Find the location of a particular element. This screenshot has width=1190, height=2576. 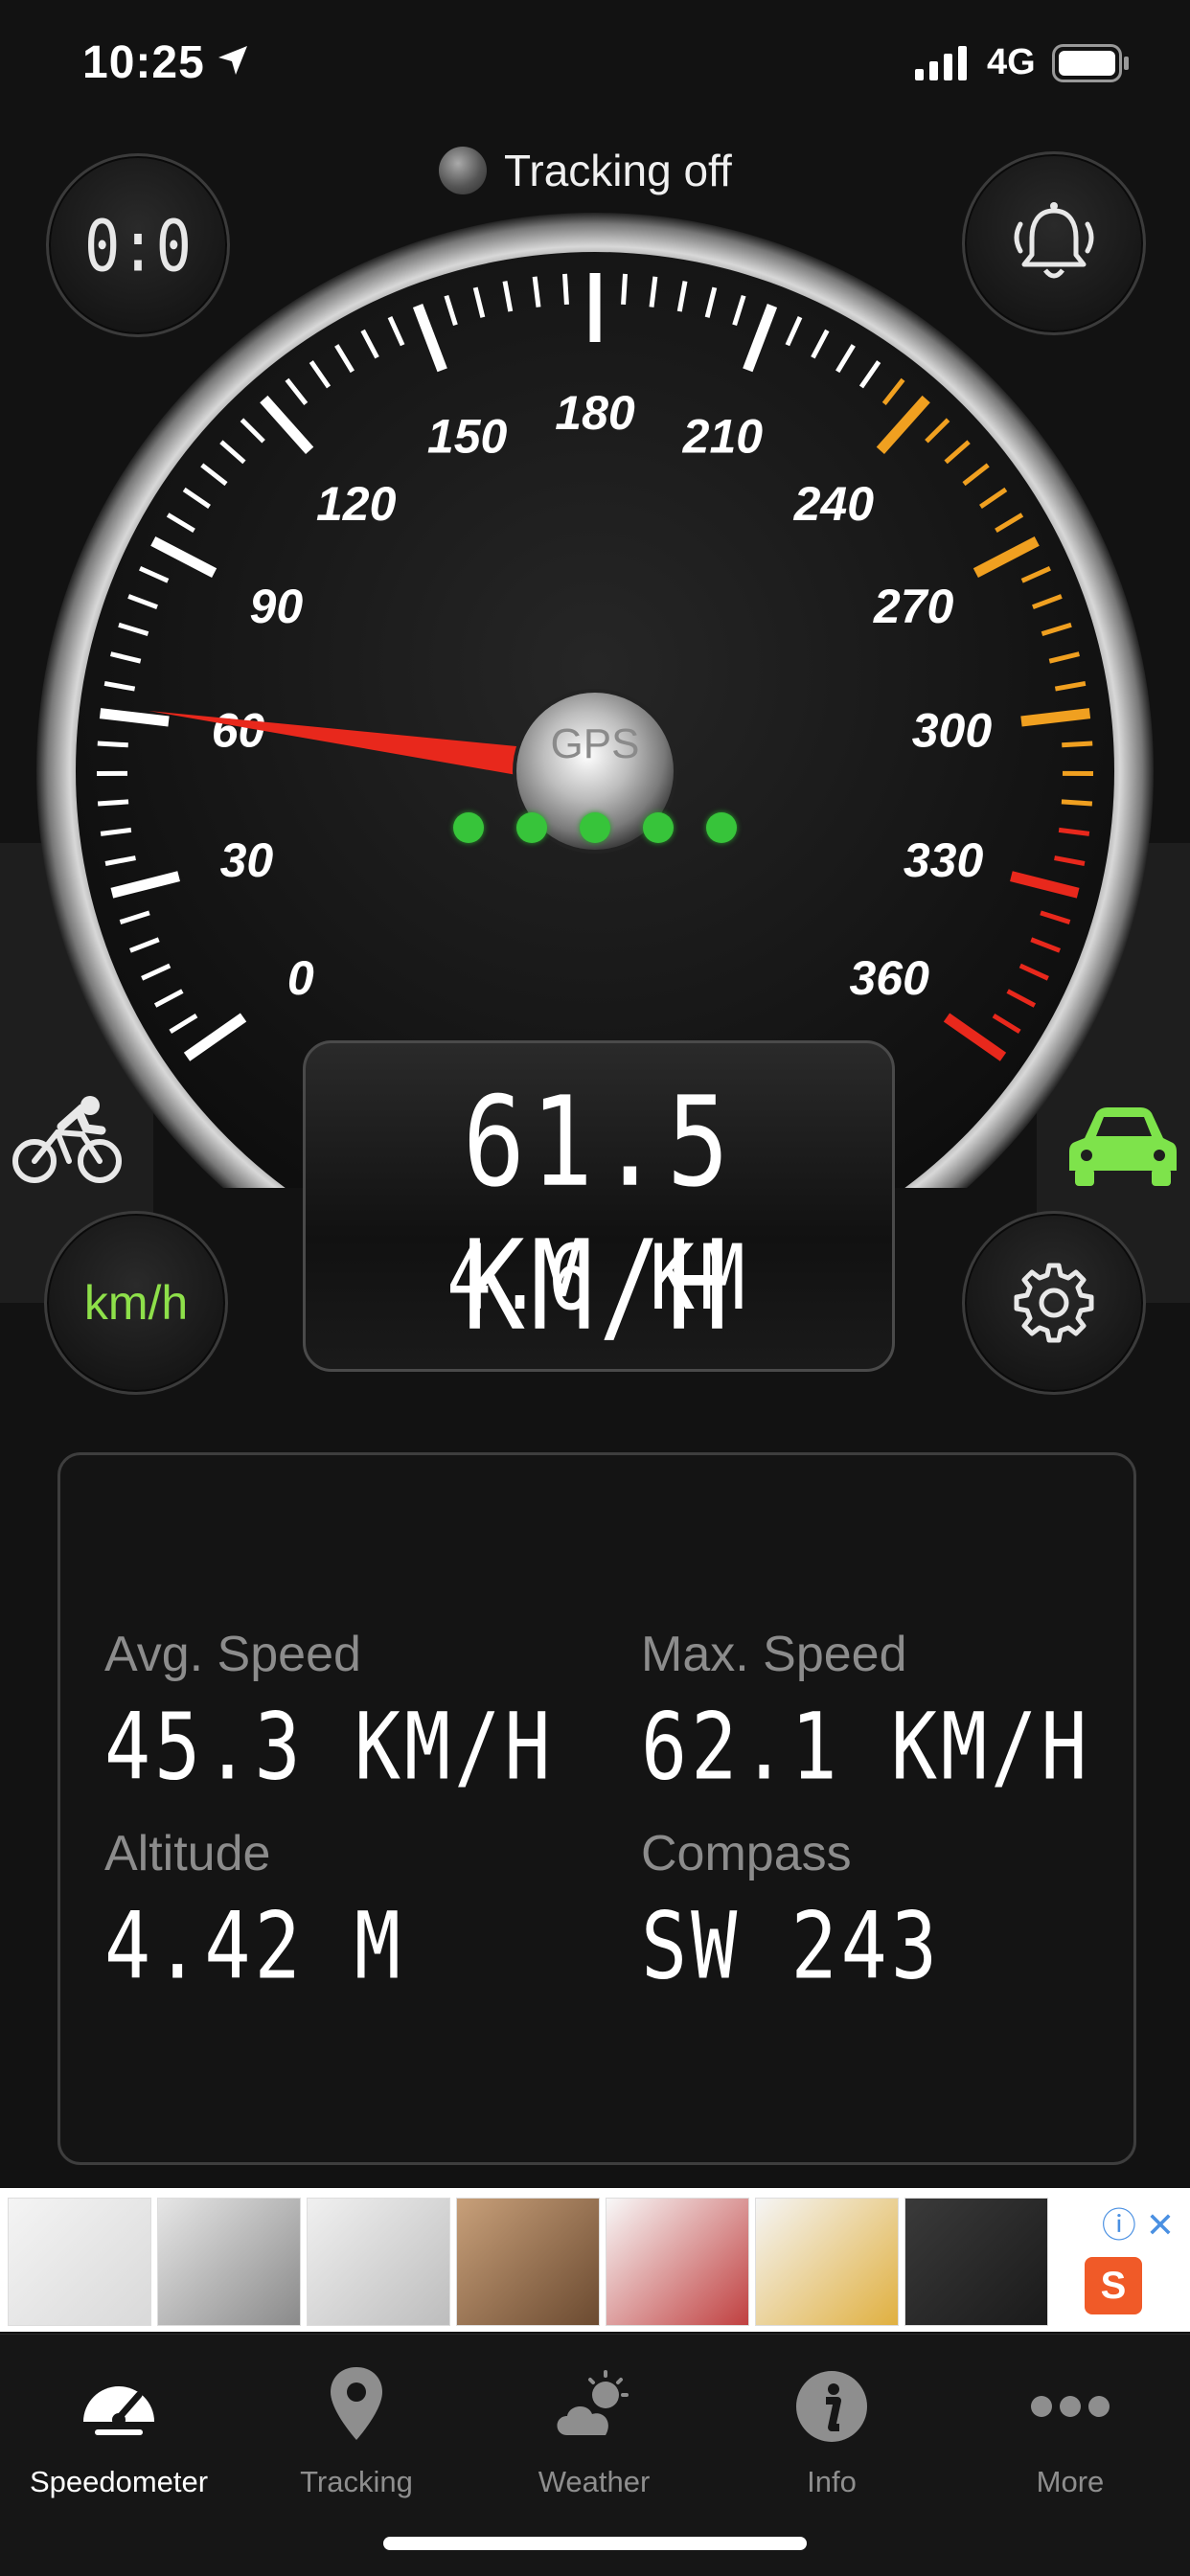

tab-label: Tracking is located at coordinates (357, 2482).